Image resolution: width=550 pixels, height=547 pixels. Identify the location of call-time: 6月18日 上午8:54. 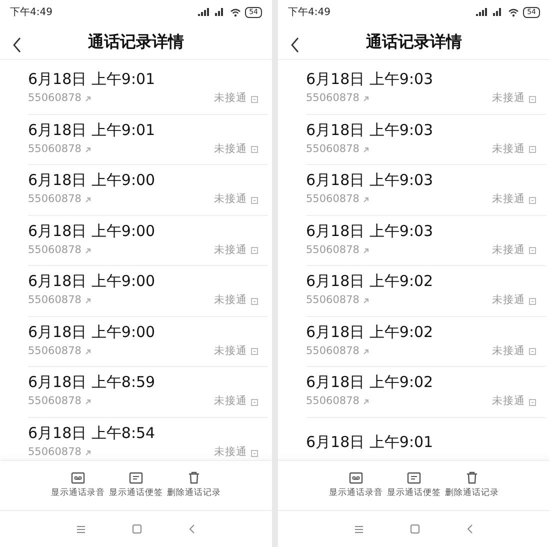
(92, 434).